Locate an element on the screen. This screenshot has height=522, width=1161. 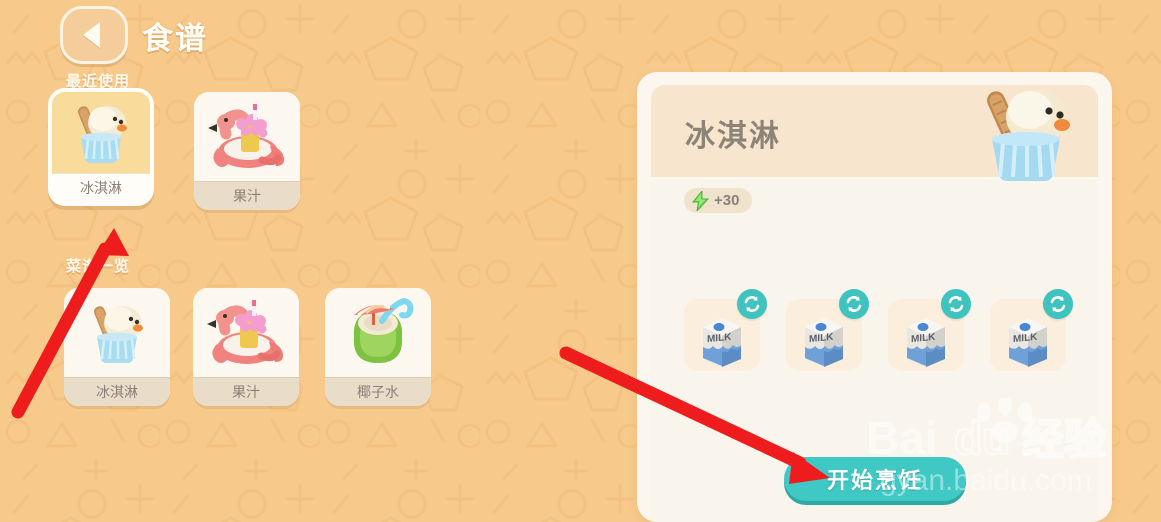
recipe-card-label: 椰子水 is located at coordinates (378, 391).